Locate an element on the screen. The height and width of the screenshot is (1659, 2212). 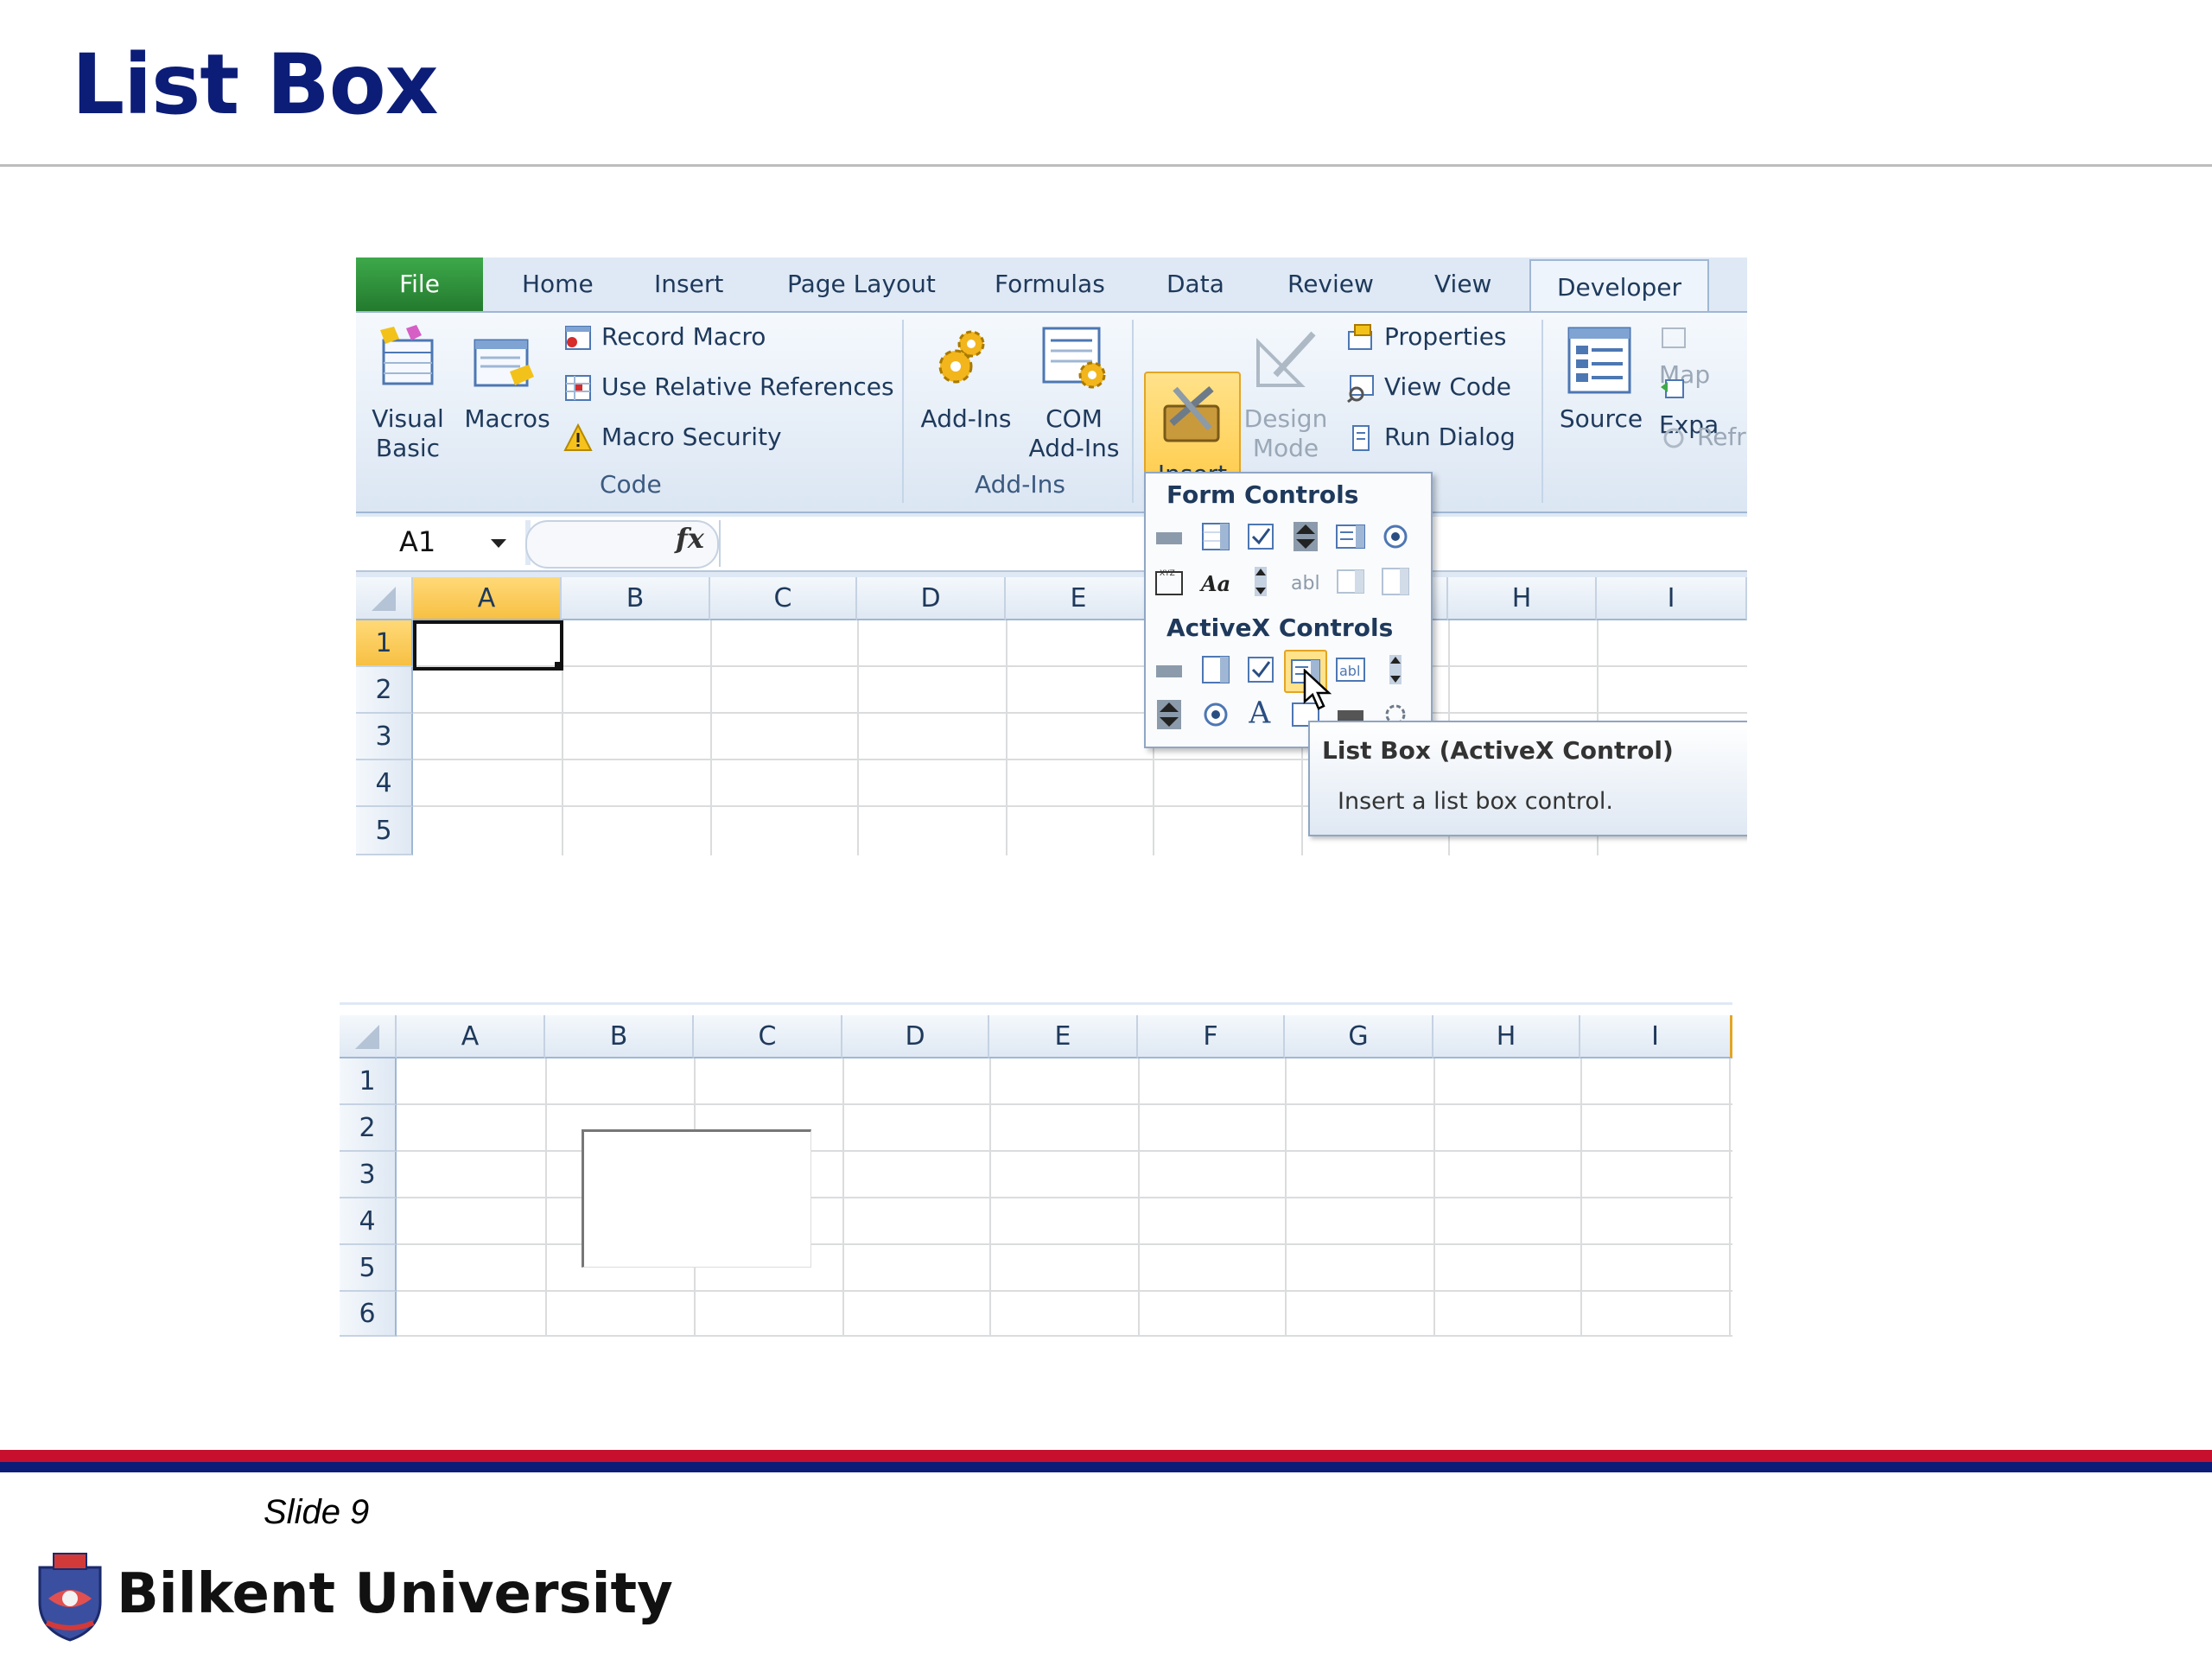
group-separator is located at coordinates (903, 411).